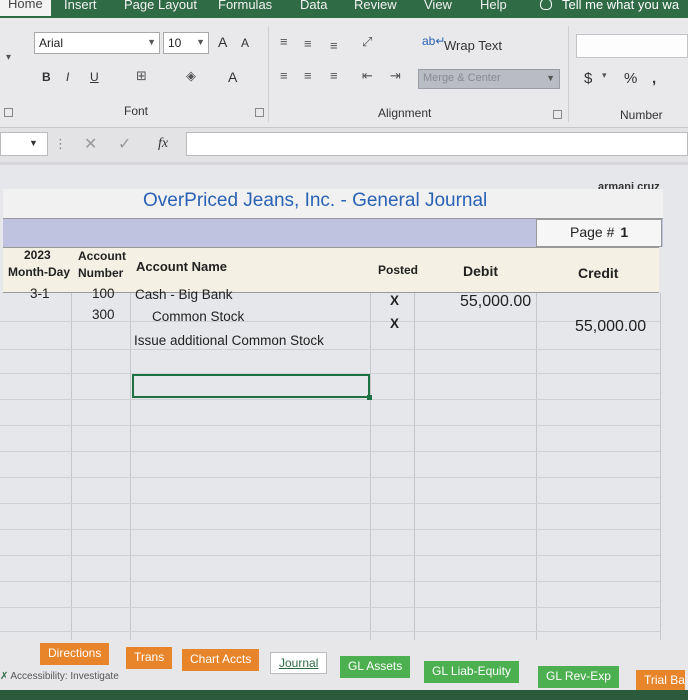  What do you see at coordinates (299, 663) in the screenshot?
I see `sheet-tab-journal: Journal` at bounding box center [299, 663].